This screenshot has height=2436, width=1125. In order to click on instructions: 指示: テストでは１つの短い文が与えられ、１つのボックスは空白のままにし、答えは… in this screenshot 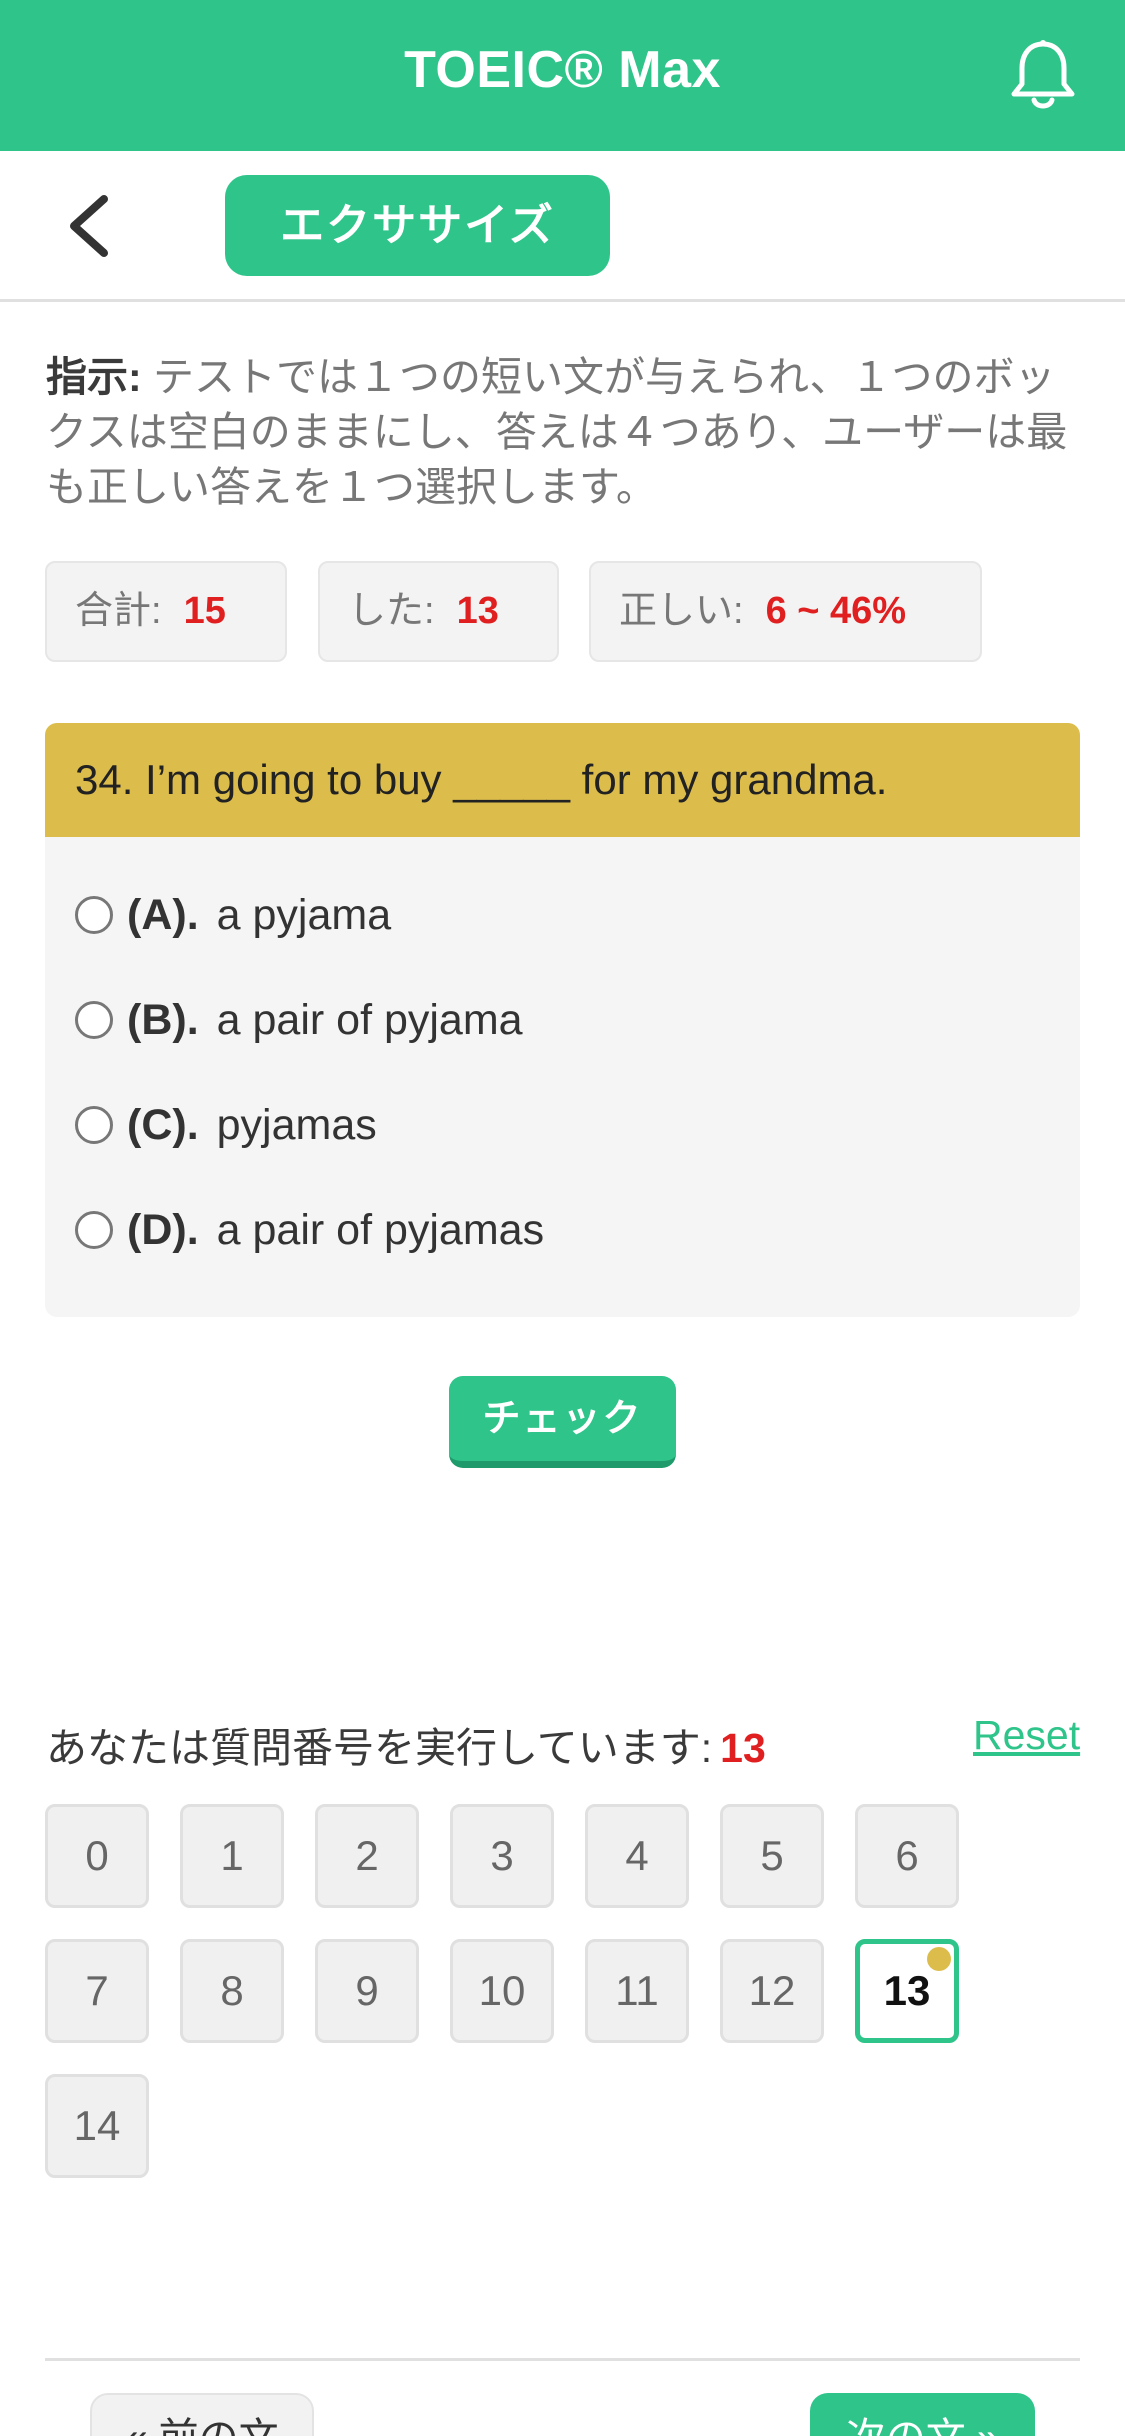, I will do `click(566, 432)`.